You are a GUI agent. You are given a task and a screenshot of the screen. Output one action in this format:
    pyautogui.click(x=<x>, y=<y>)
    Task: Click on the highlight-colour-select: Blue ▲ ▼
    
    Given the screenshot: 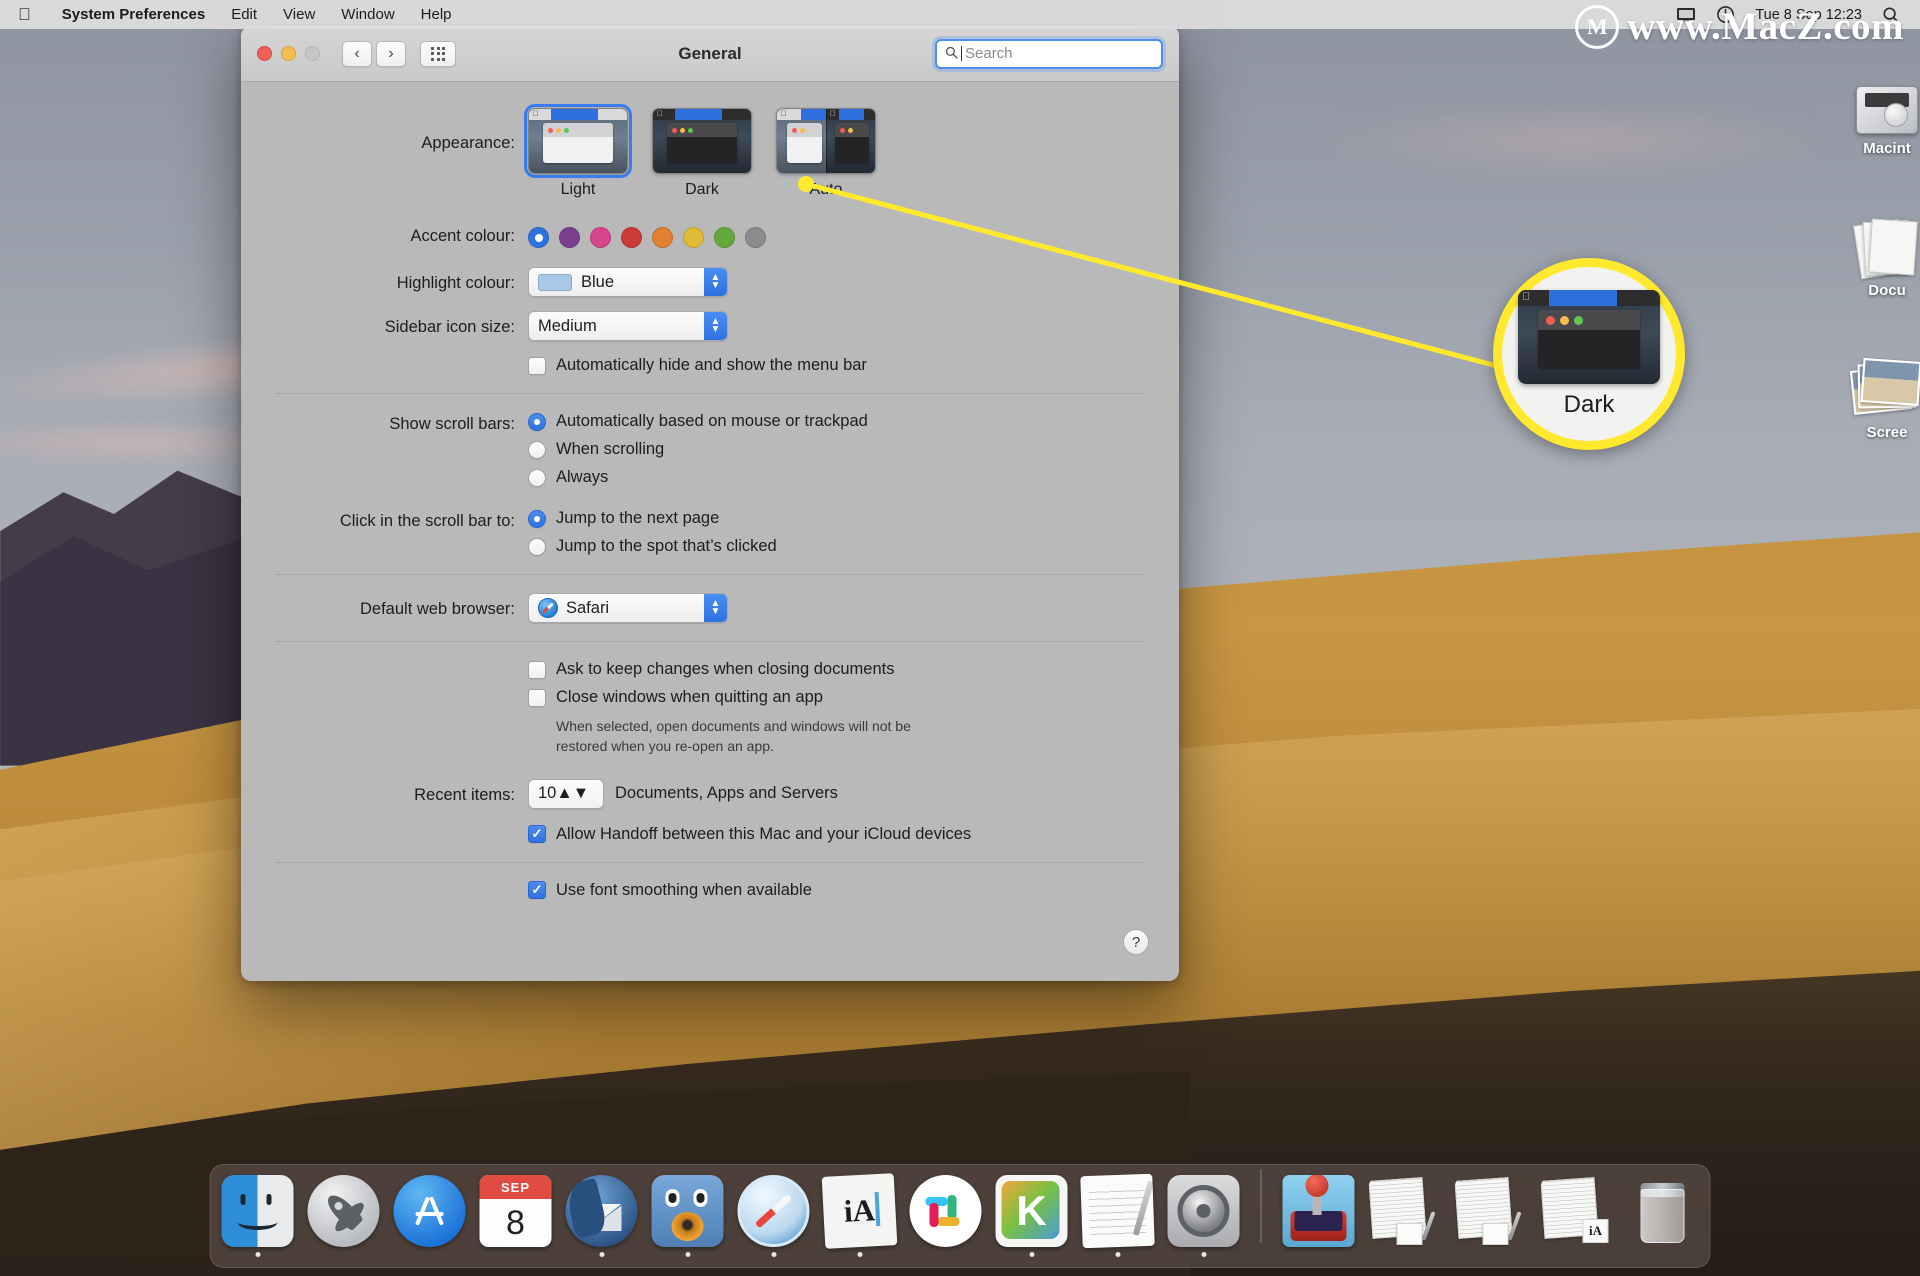 What is the action you would take?
    pyautogui.click(x=628, y=282)
    